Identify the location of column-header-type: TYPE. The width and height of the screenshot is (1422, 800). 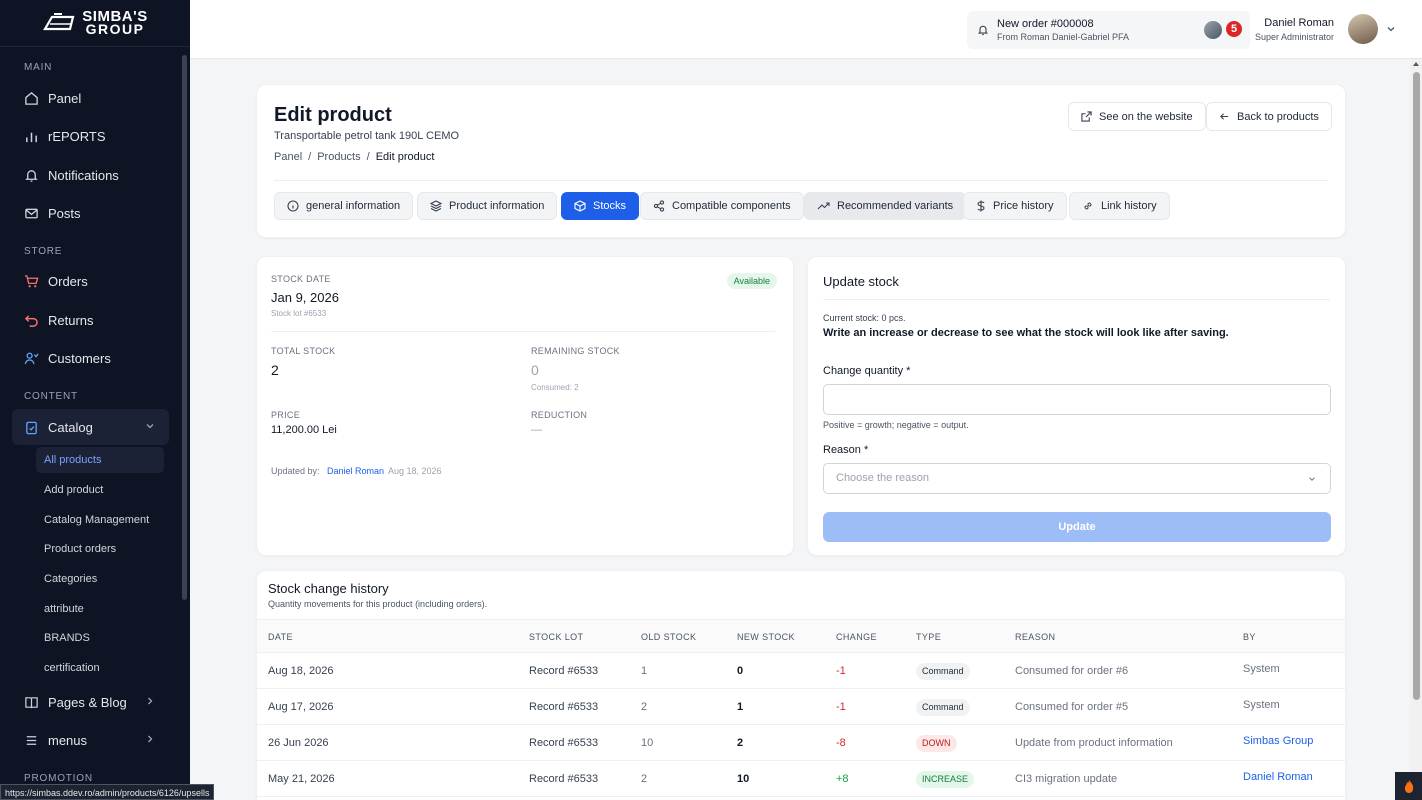
(929, 637).